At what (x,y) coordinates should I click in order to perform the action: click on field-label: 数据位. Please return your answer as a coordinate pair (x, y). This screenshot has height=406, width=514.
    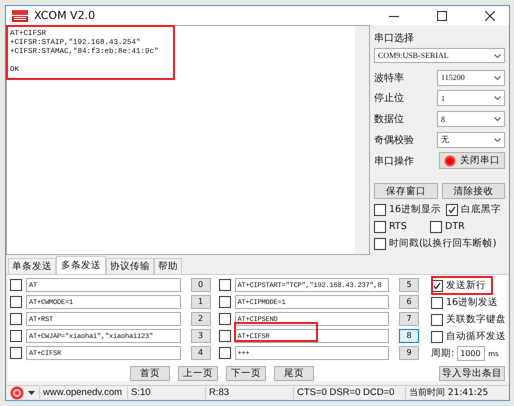
    Looking at the image, I should click on (389, 119).